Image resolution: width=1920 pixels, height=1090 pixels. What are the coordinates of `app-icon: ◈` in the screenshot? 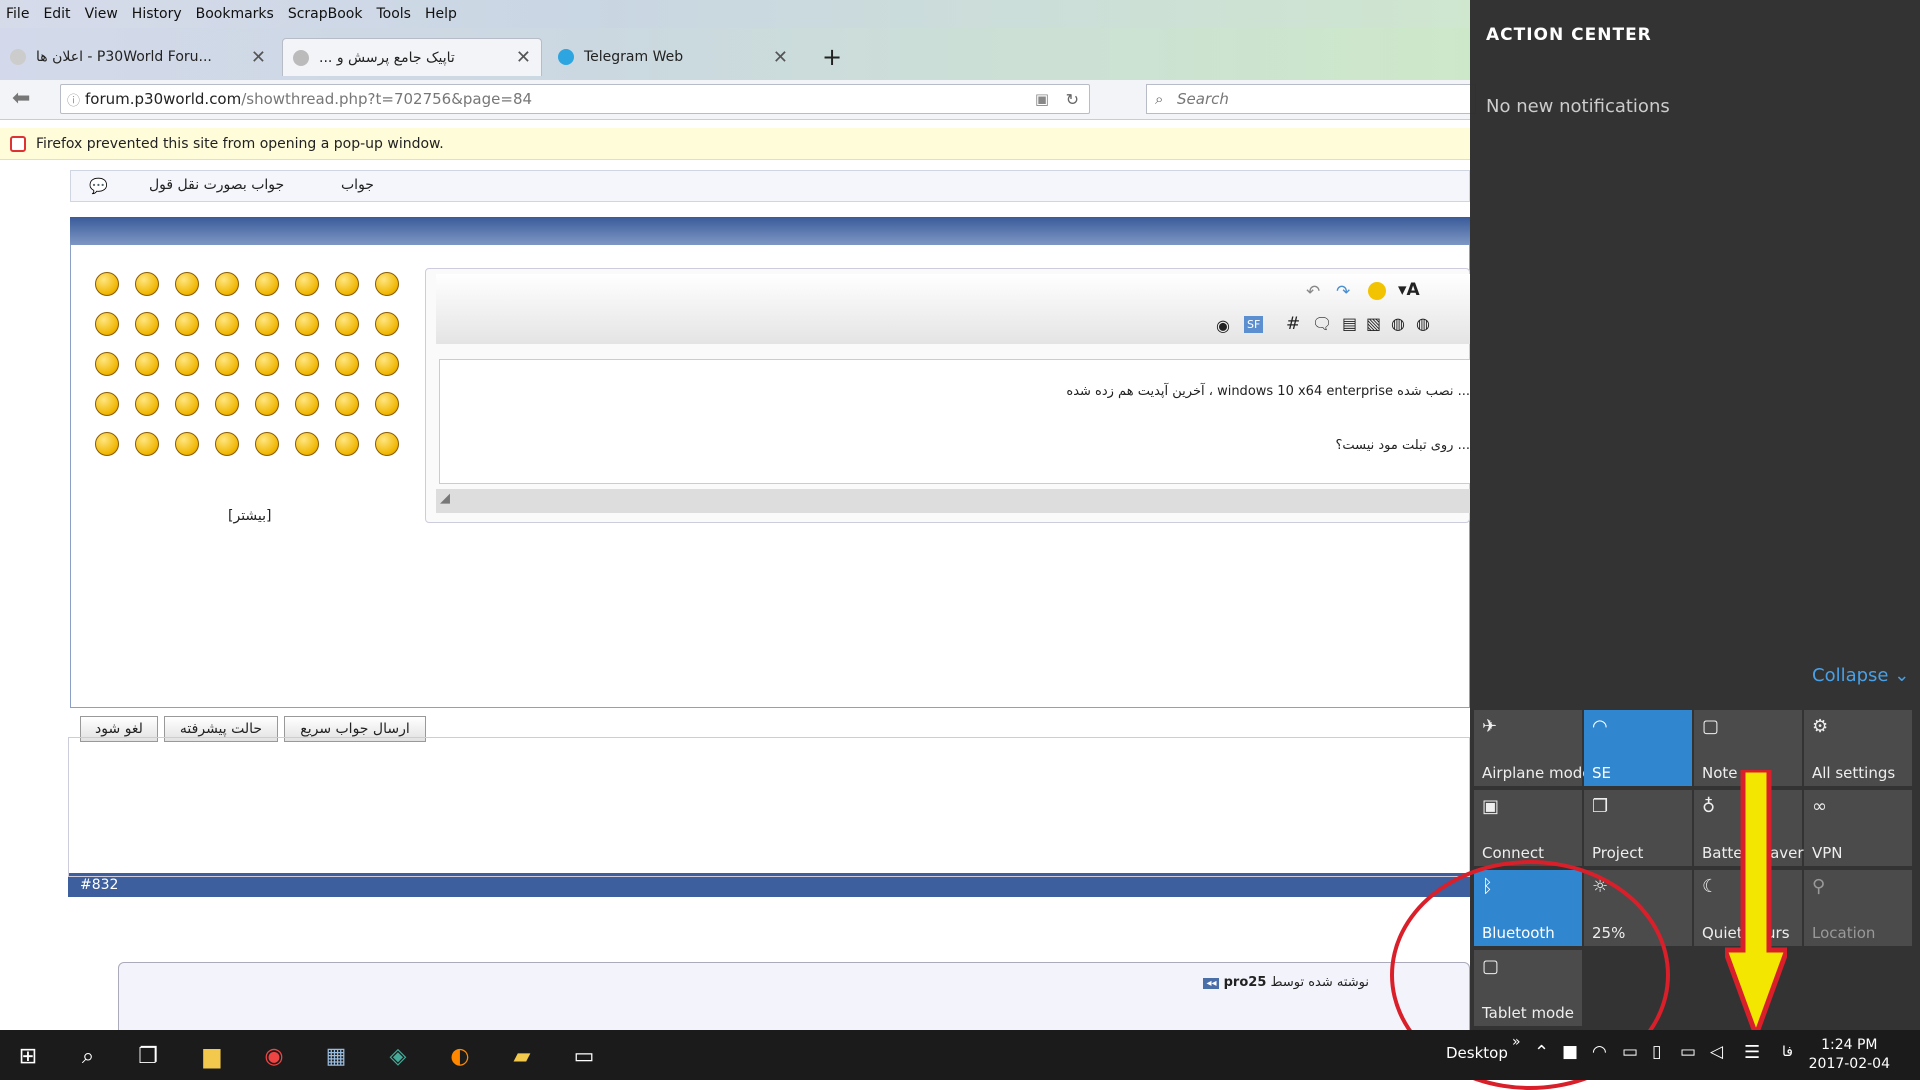 It's located at (398, 1056).